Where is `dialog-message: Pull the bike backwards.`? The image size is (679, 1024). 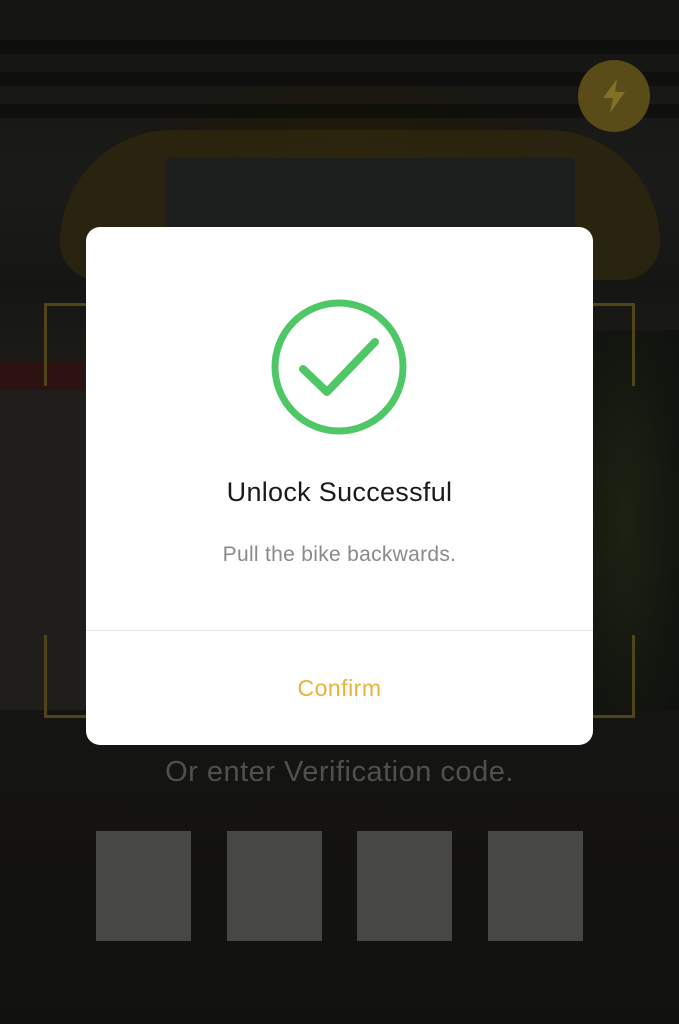
dialog-message: Pull the bike backwards. is located at coordinates (339, 554).